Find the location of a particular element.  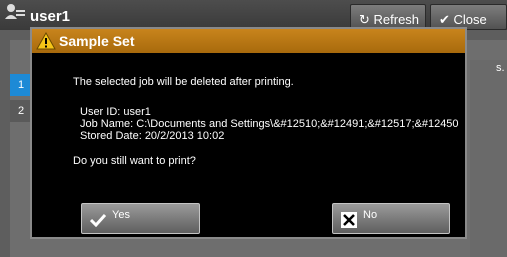

yes-button: Yes is located at coordinates (140, 218).